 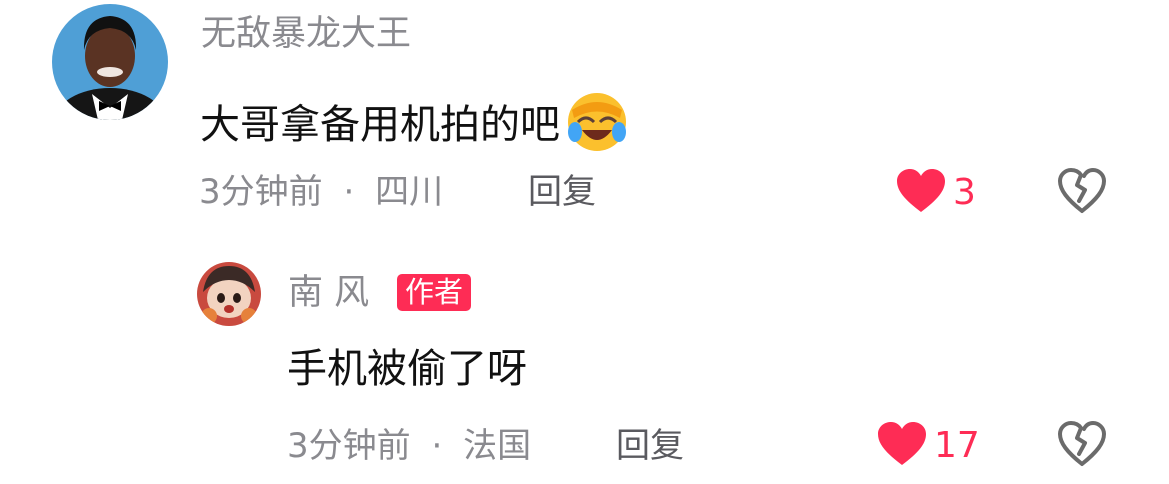 I want to click on author-badge: 作者, so click(x=434, y=292).